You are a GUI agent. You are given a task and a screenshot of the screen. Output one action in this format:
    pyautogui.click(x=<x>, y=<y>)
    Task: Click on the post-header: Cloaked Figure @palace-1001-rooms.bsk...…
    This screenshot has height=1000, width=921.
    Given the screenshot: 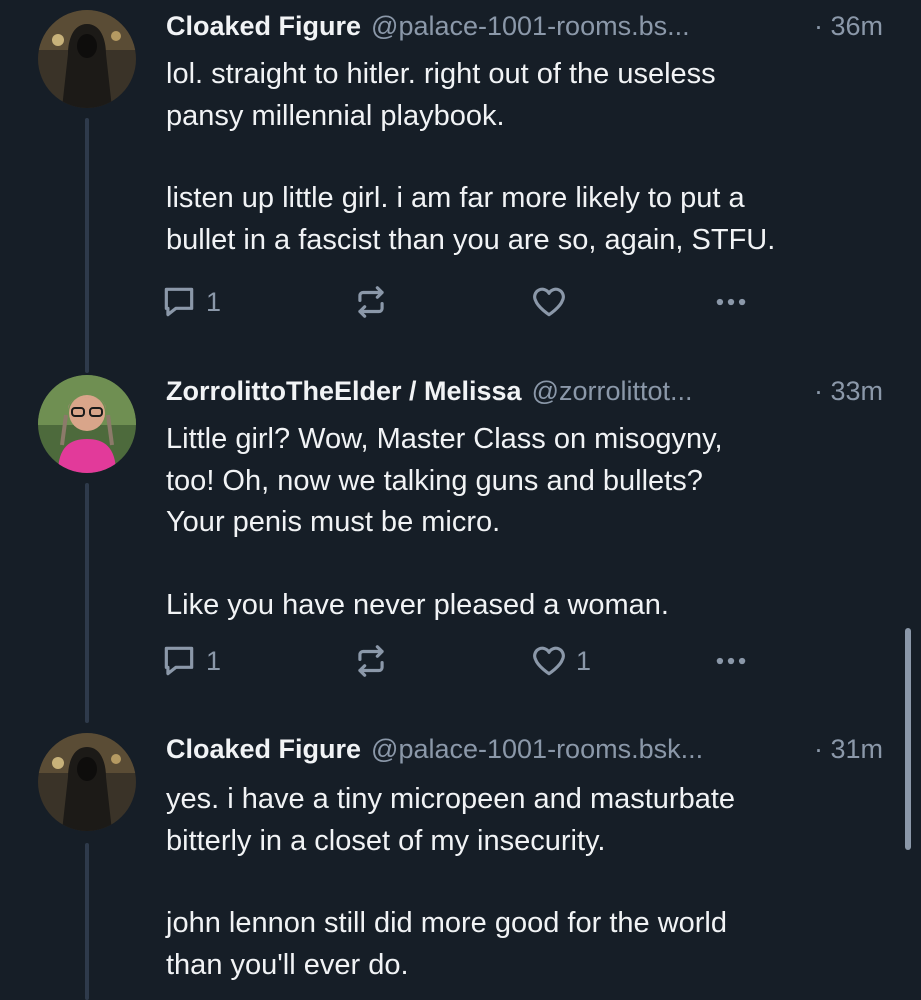 What is the action you would take?
    pyautogui.click(x=524, y=749)
    